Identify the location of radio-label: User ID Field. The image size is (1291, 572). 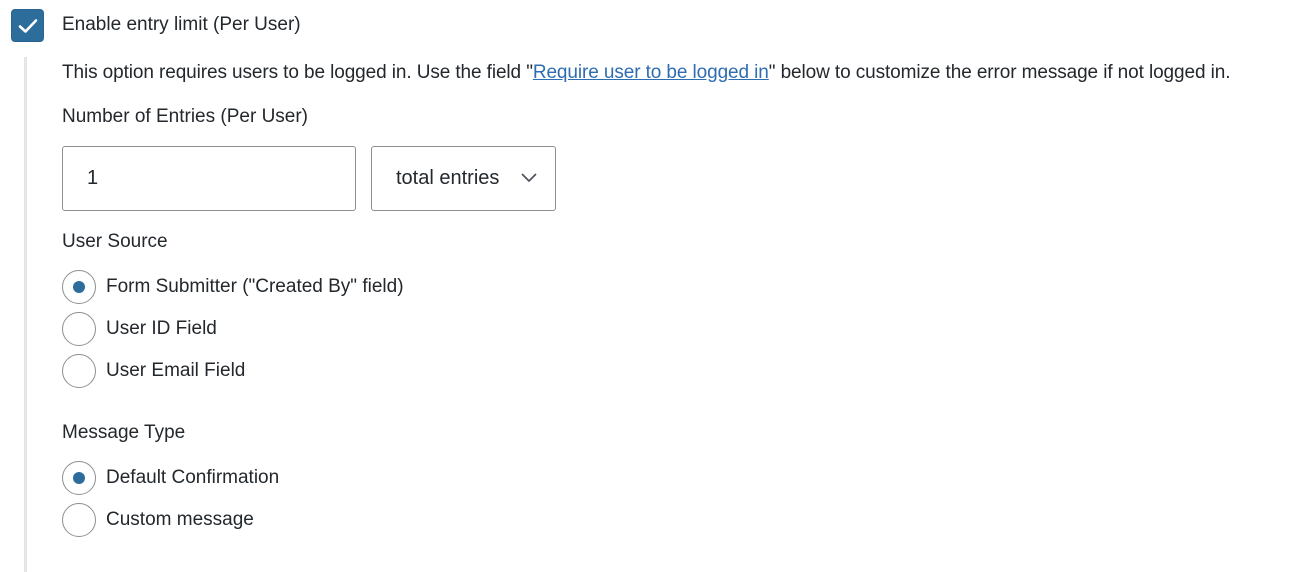
(161, 329).